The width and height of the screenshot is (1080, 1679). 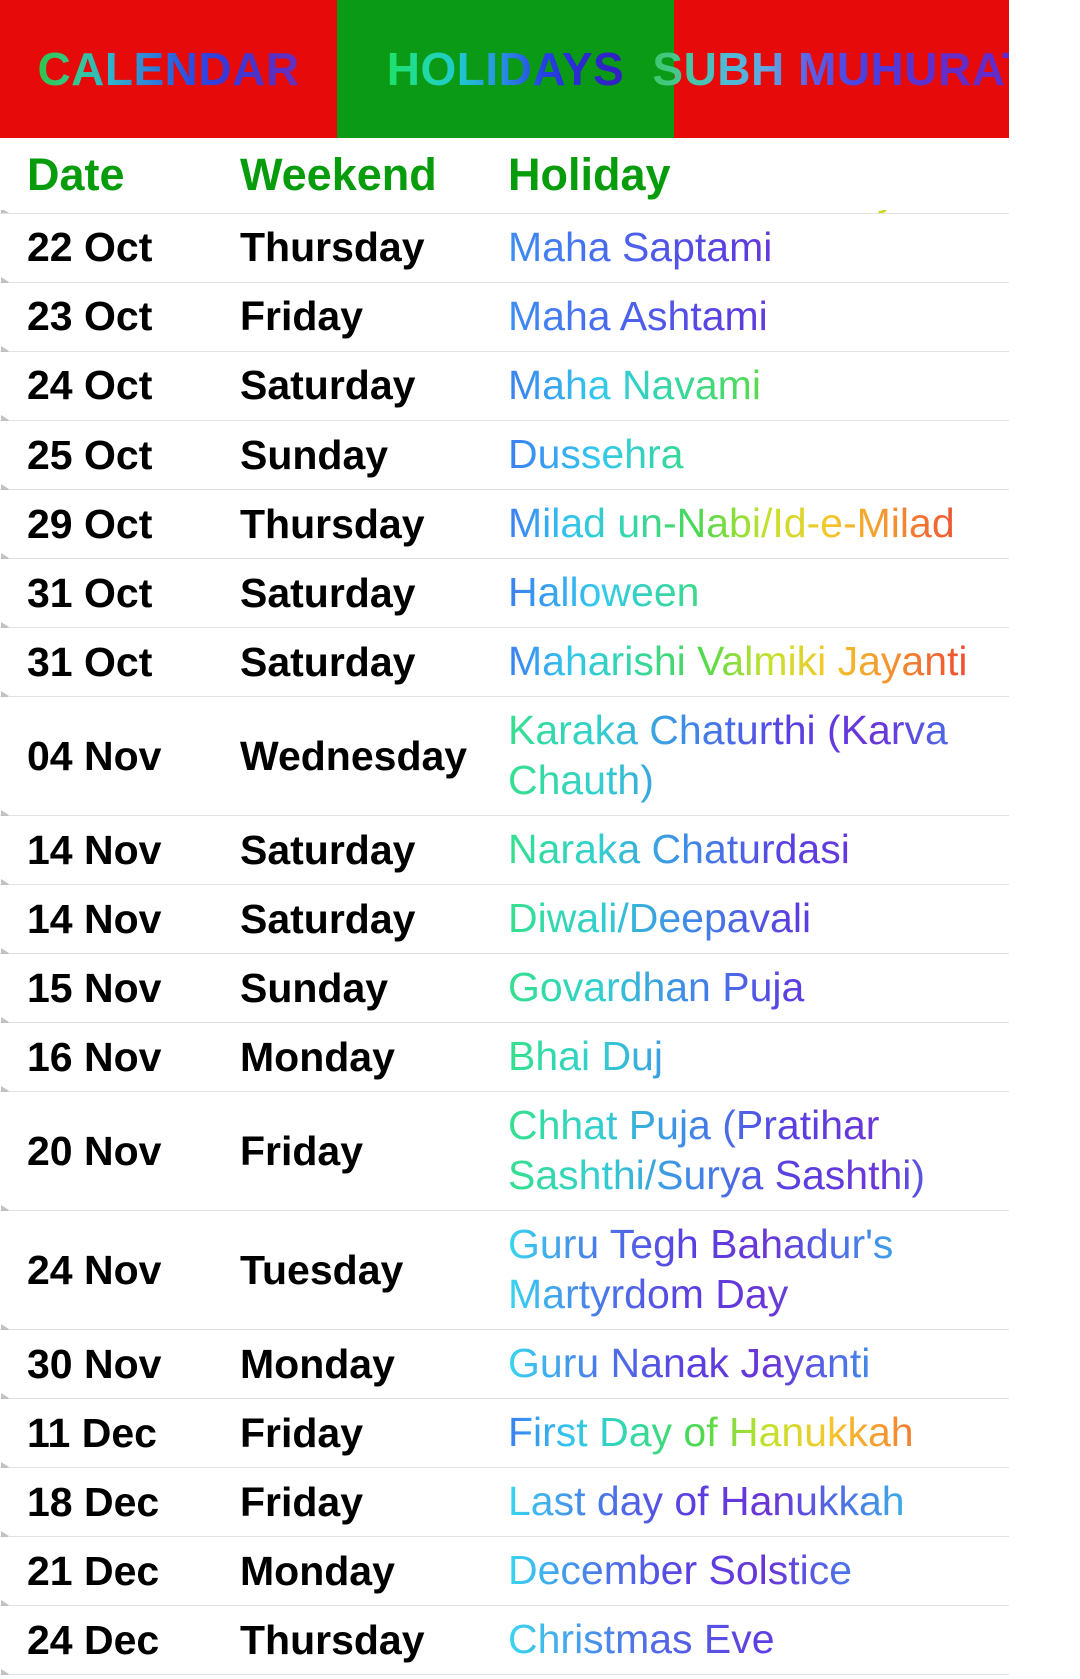 What do you see at coordinates (758, 455) in the screenshot?
I see `cell-holiday: Dussehra` at bounding box center [758, 455].